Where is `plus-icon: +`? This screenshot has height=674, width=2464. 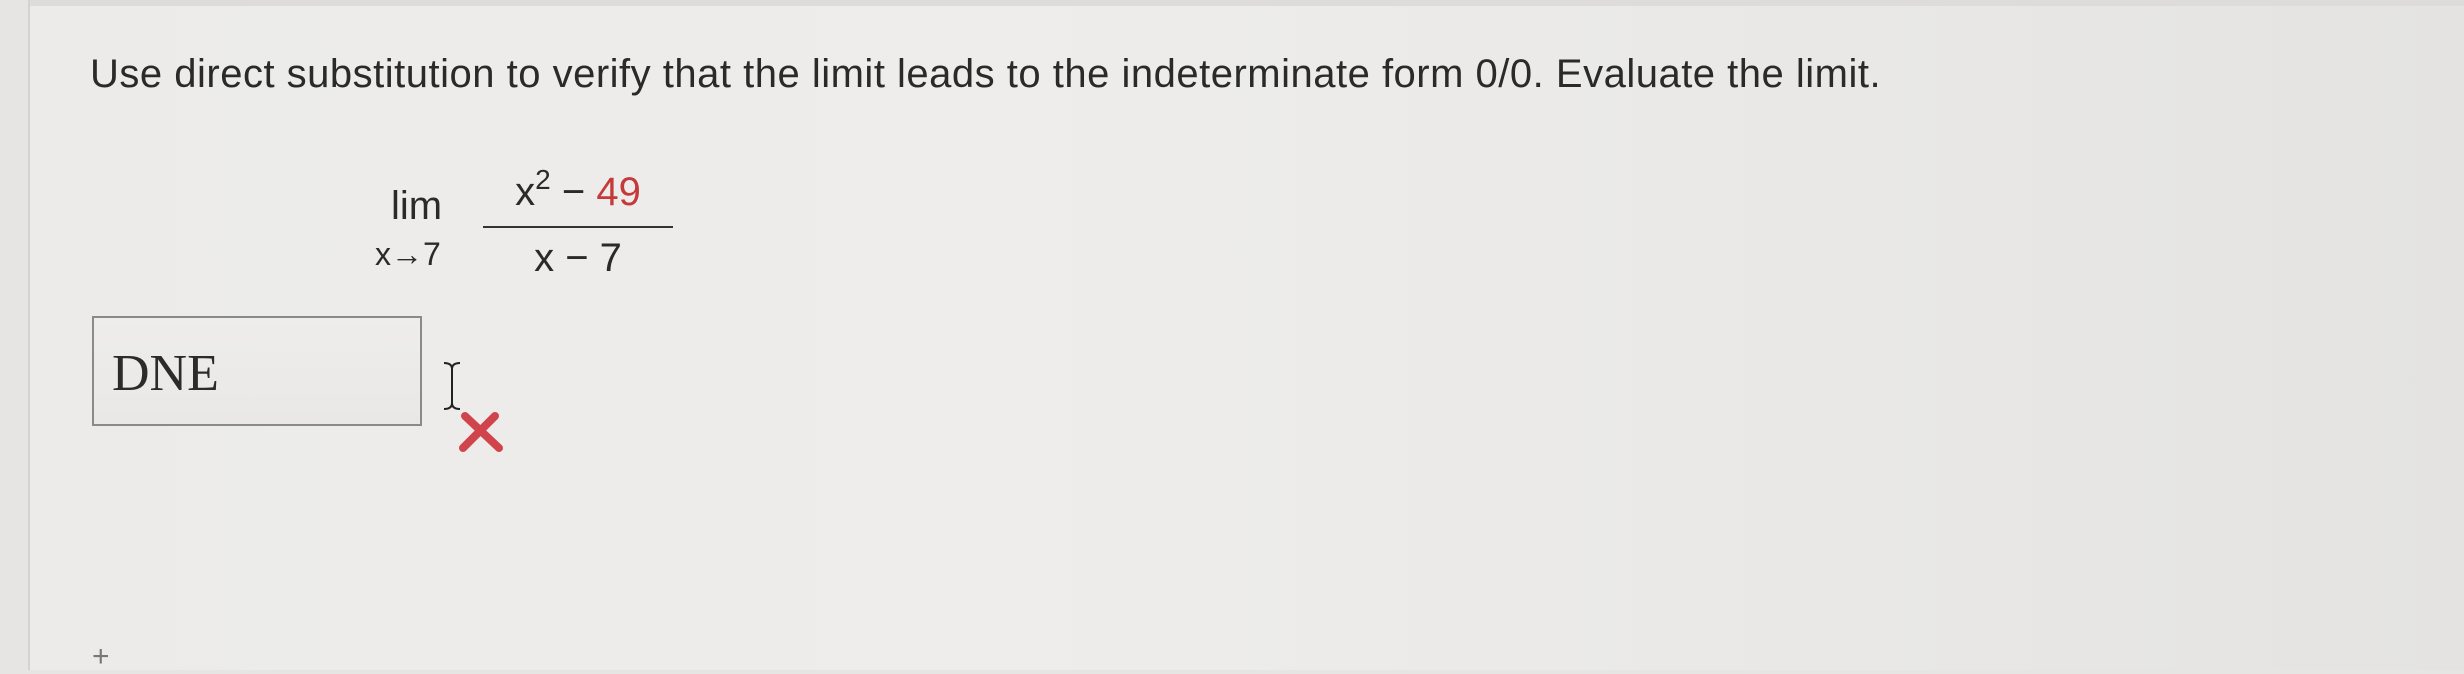
plus-icon: + is located at coordinates (101, 656).